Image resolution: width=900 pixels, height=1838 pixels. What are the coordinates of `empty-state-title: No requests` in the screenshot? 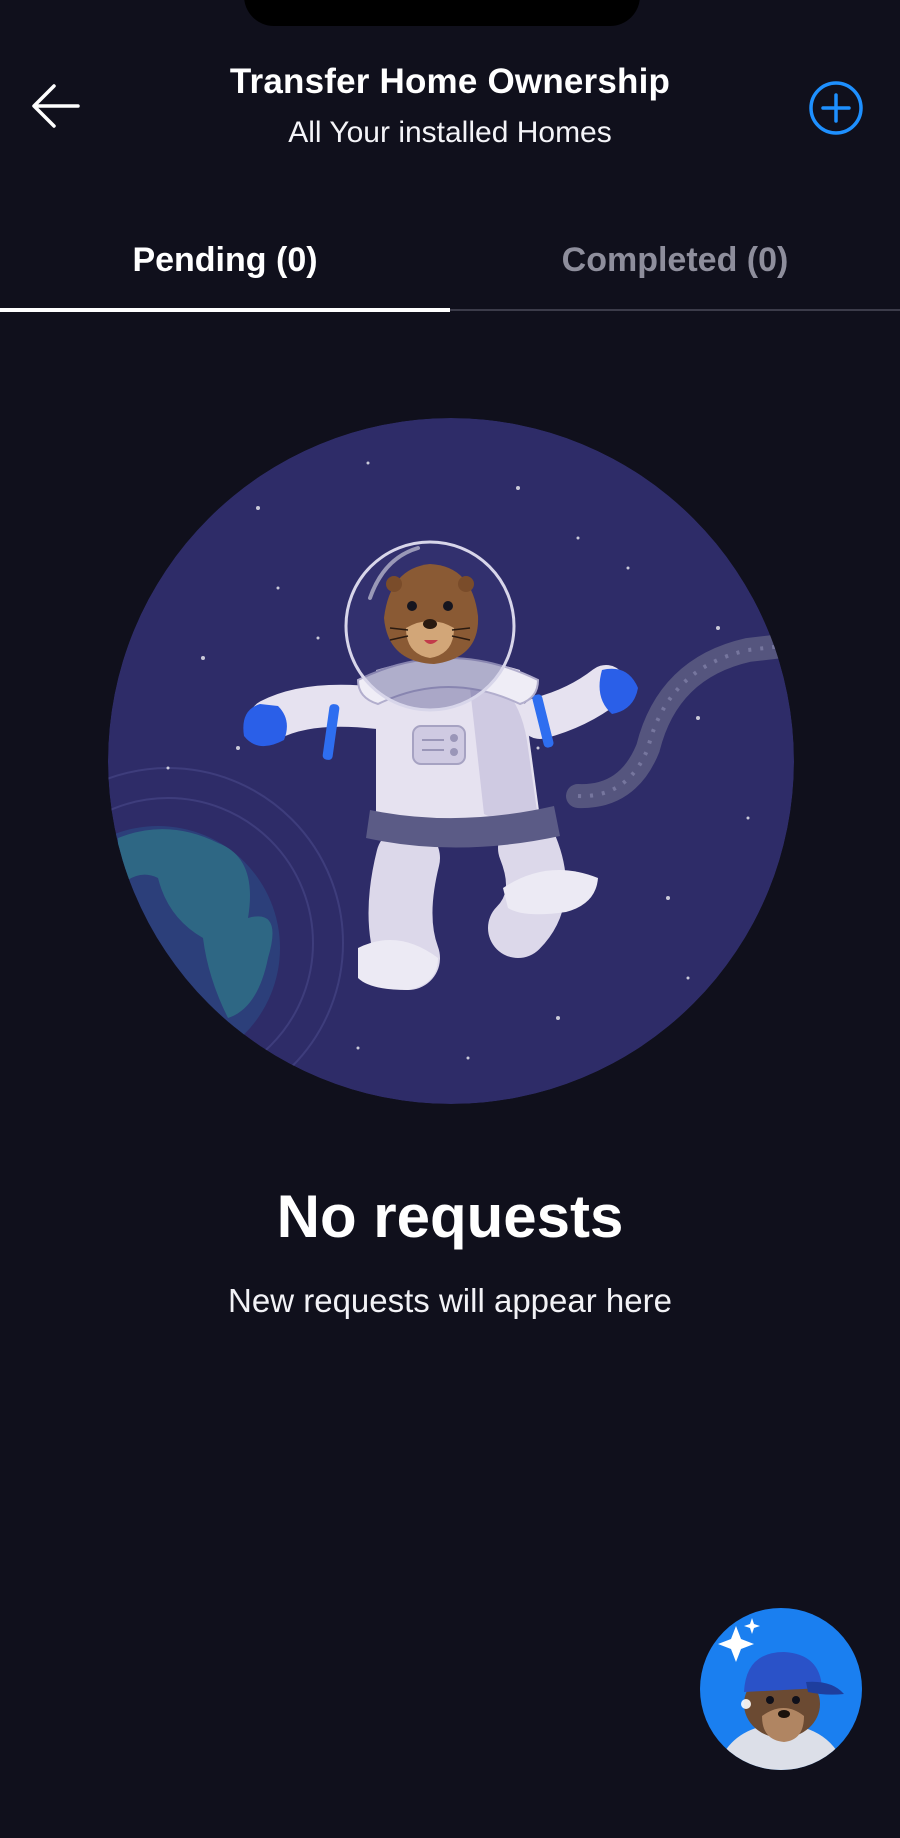 It's located at (450, 1216).